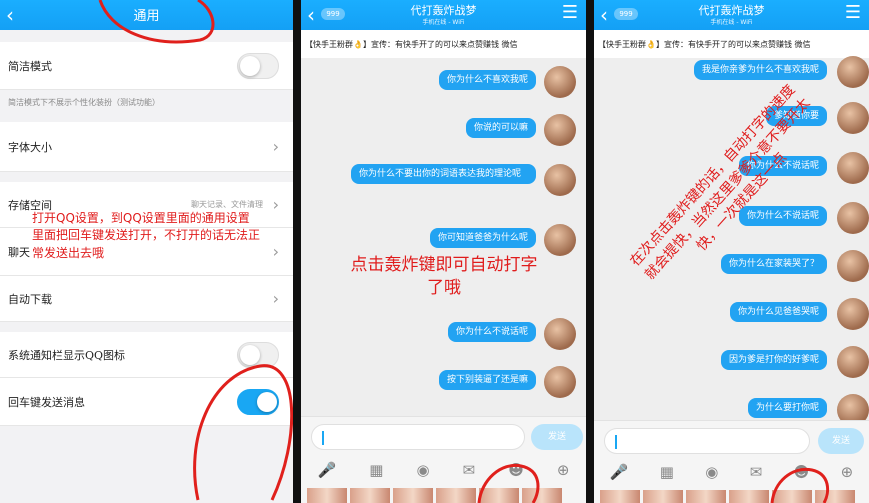 This screenshot has width=869, height=503. Describe the element at coordinates (482, 238) in the screenshot. I see `message-bubble: 你可知道爸爸为什么呢` at that location.